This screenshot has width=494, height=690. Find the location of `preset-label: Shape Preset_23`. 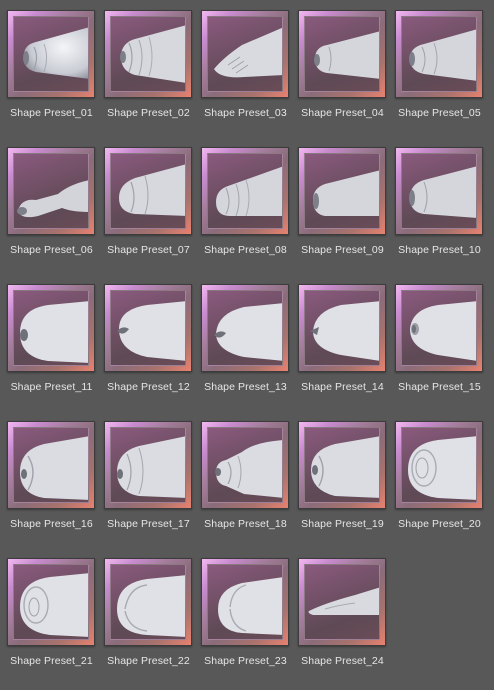

preset-label: Shape Preset_23 is located at coordinates (245, 661).